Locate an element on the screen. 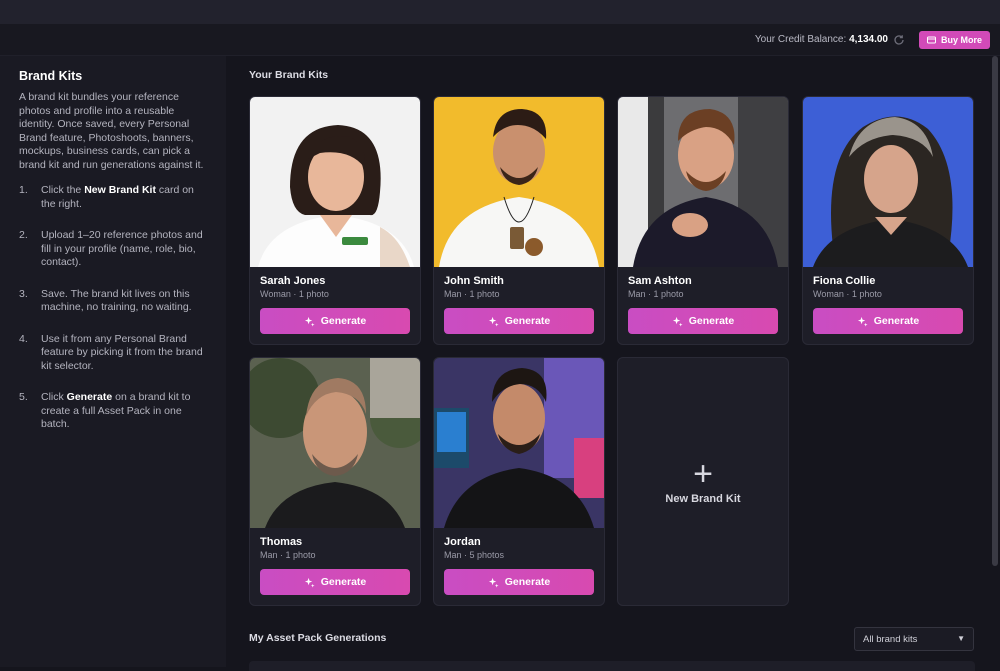 The image size is (1000, 671). new-brand-kit-label: New Brand Kit is located at coordinates (703, 498).